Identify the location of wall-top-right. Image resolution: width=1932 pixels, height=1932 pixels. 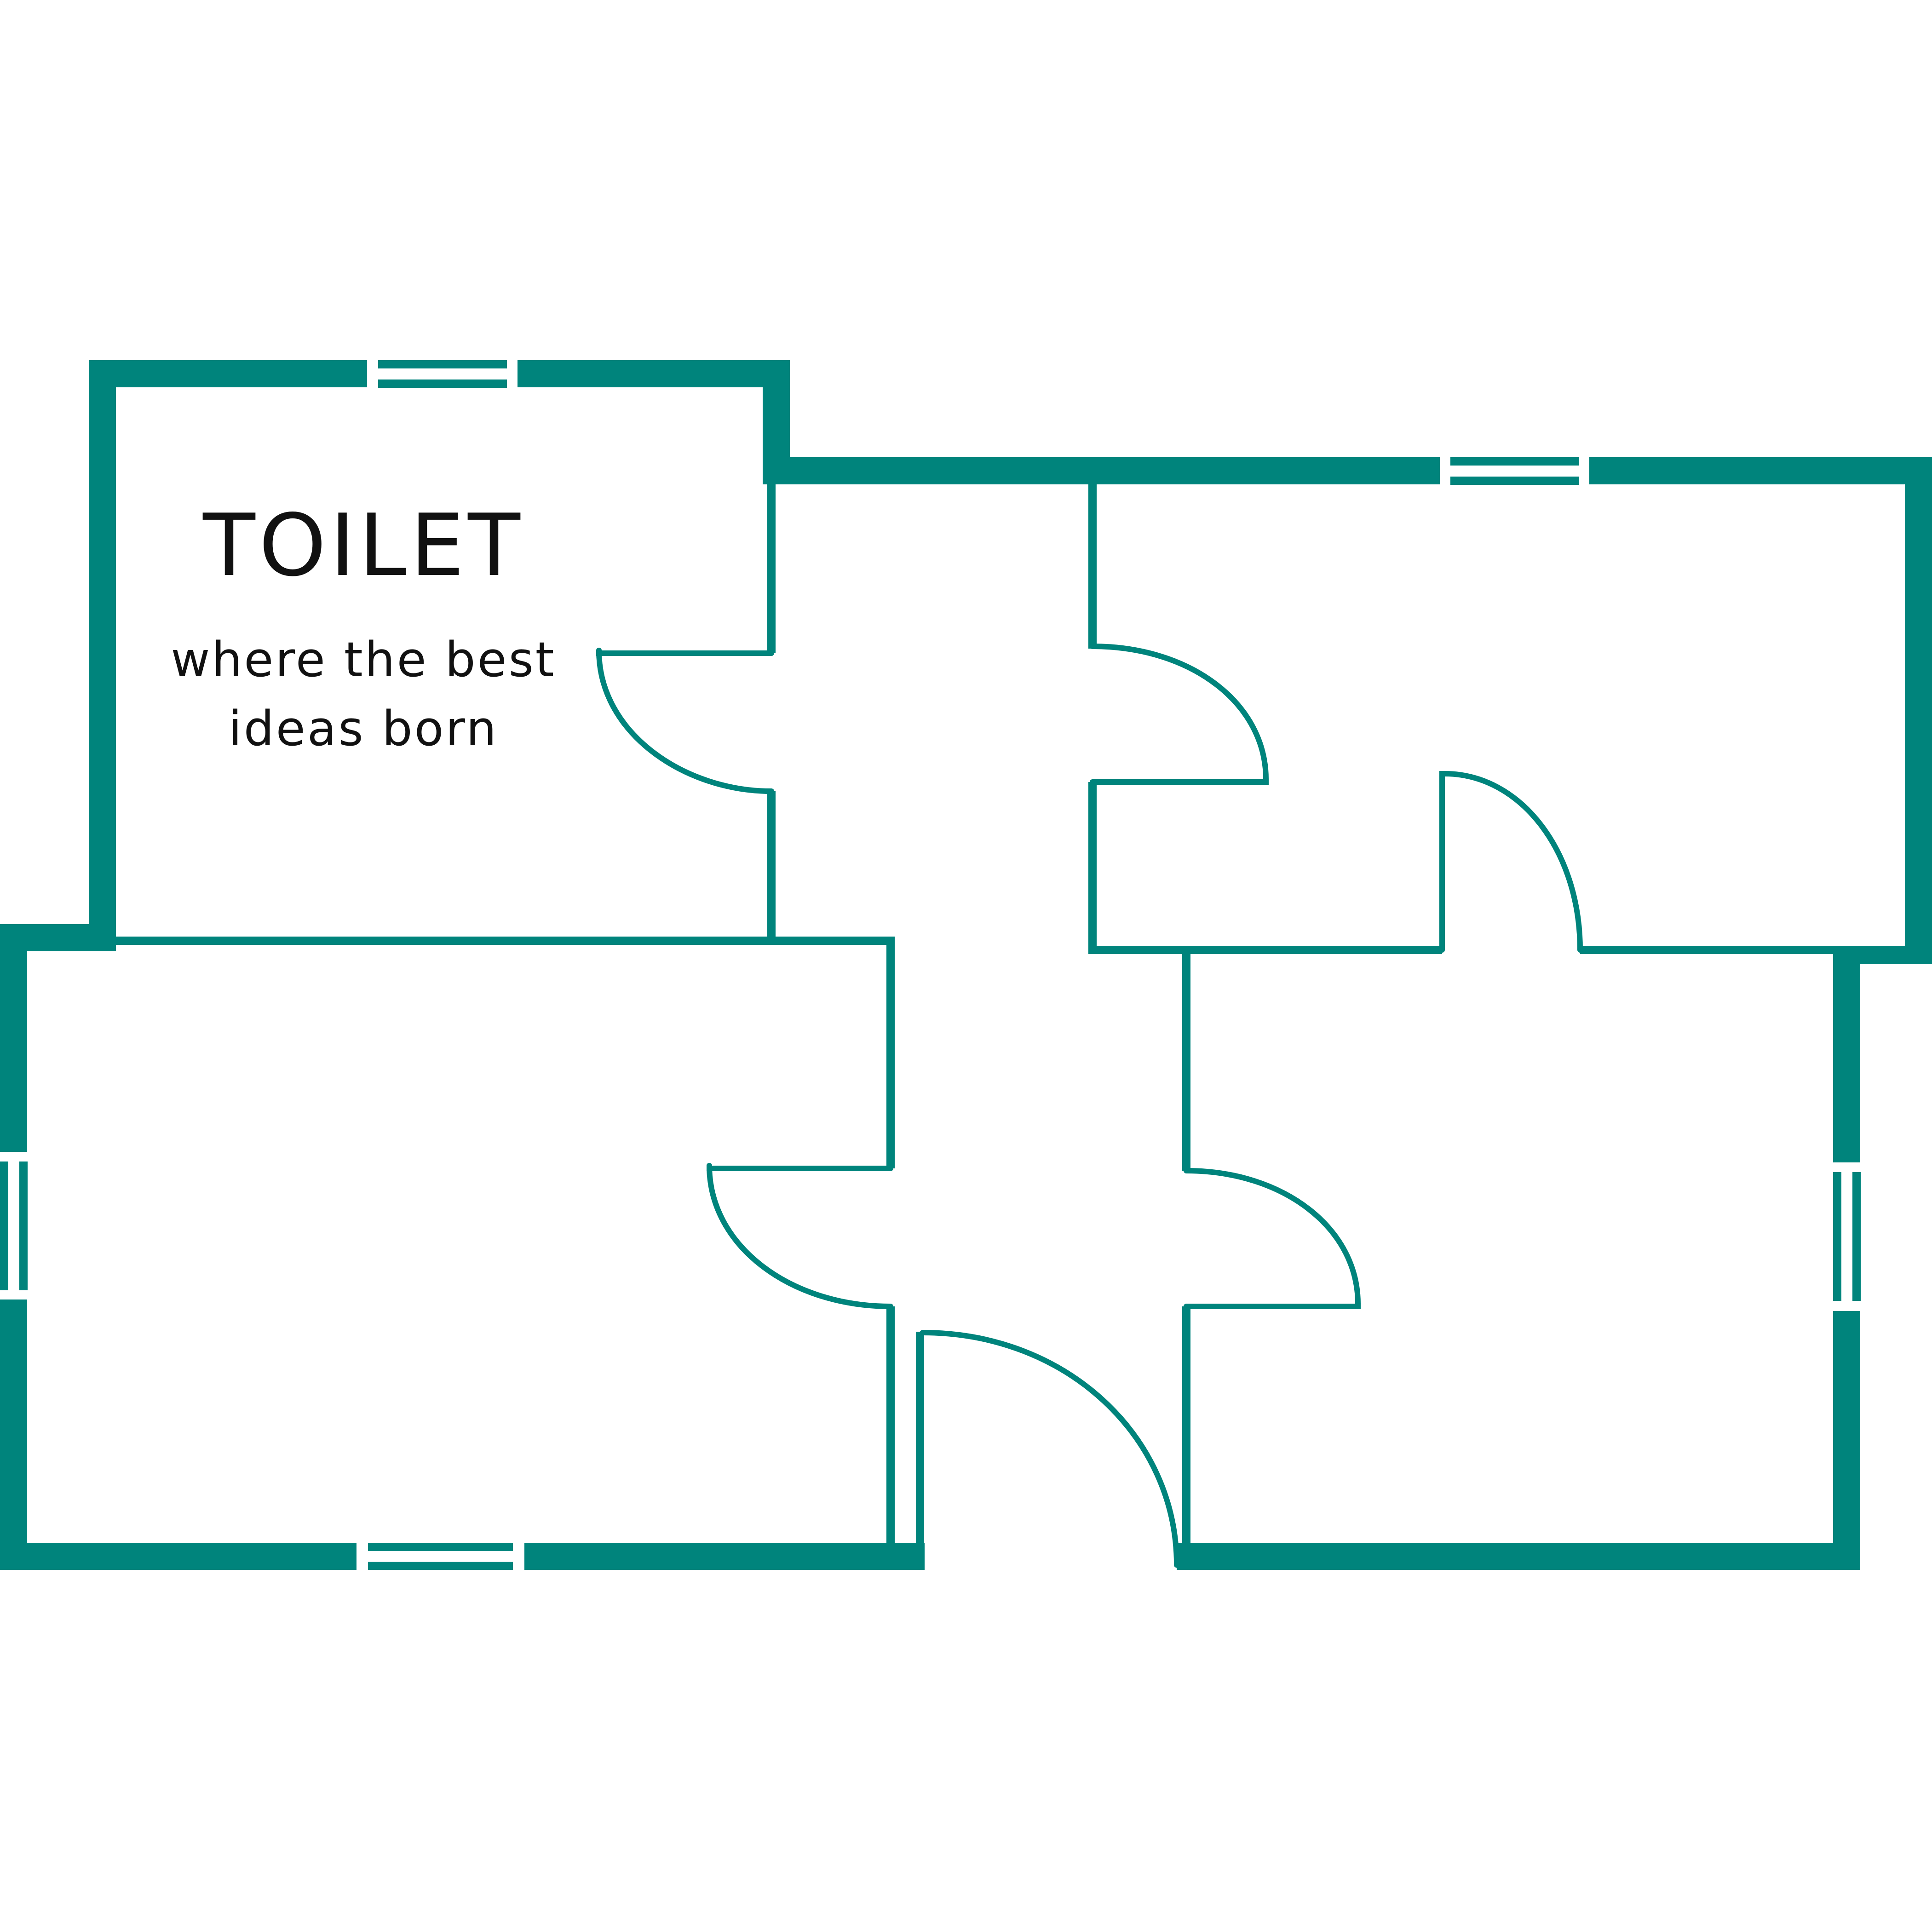
(1760, 470).